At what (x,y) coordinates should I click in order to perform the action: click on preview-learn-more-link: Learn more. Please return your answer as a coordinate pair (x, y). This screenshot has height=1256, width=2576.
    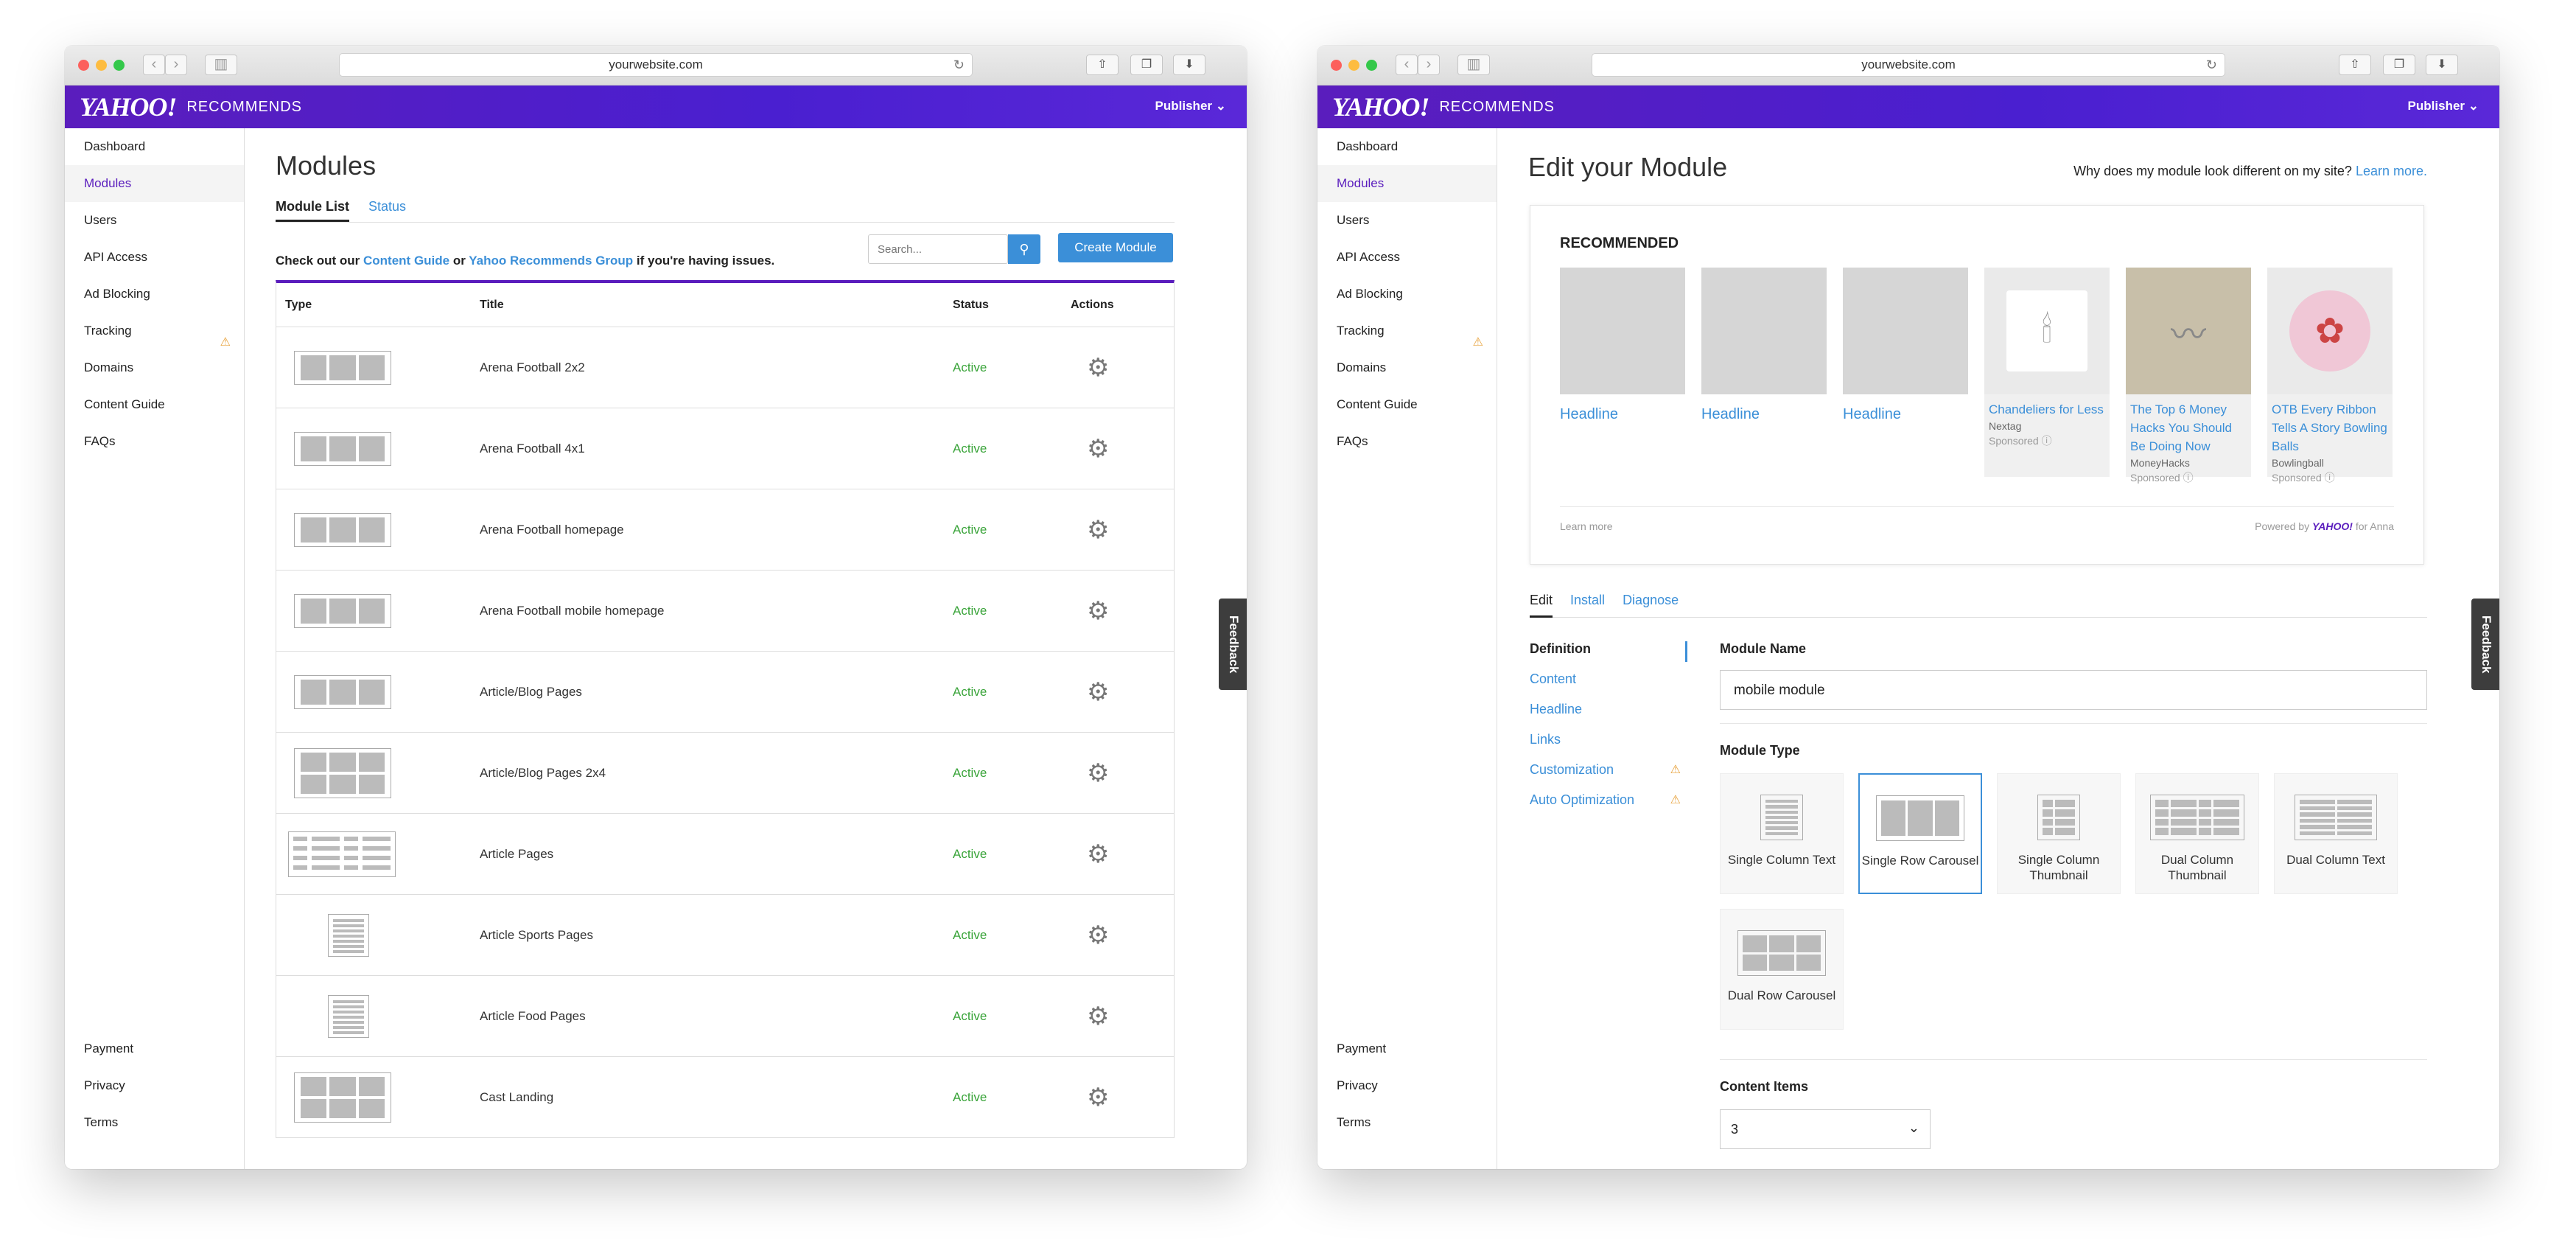
    Looking at the image, I should click on (1586, 526).